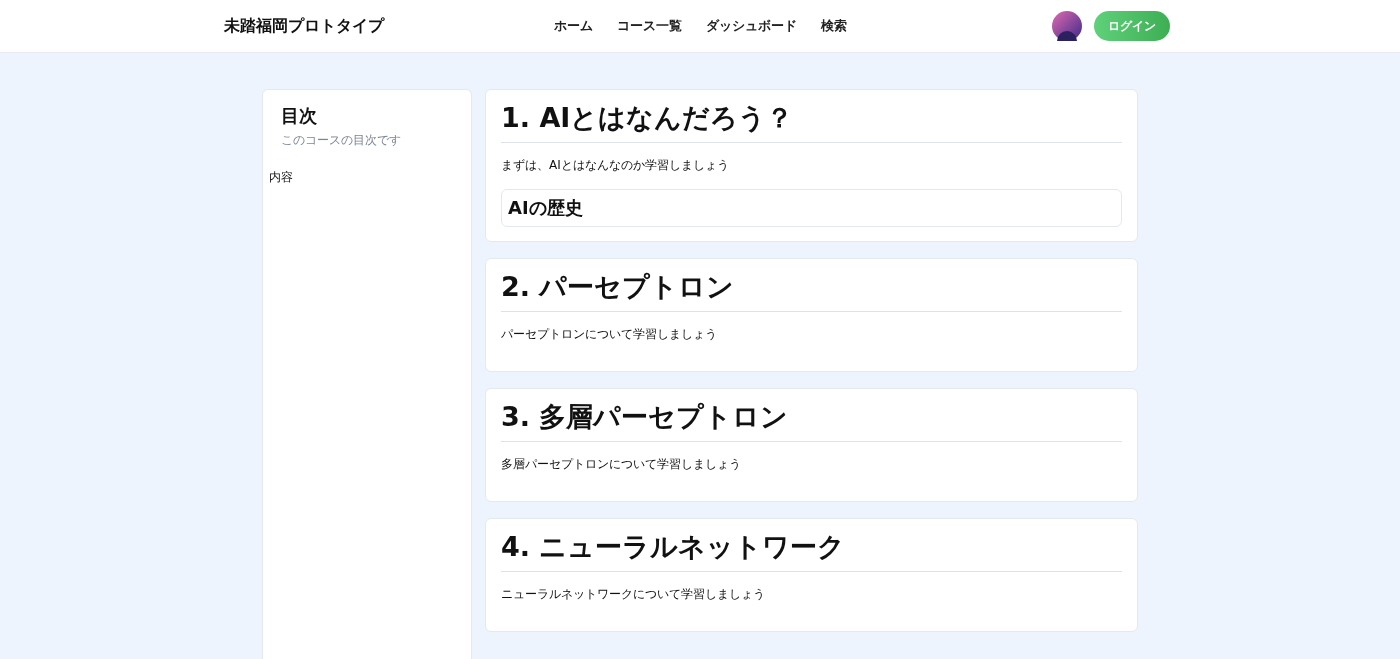 The image size is (1400, 659). I want to click on subsection-card: AIの歴史, so click(811, 208).